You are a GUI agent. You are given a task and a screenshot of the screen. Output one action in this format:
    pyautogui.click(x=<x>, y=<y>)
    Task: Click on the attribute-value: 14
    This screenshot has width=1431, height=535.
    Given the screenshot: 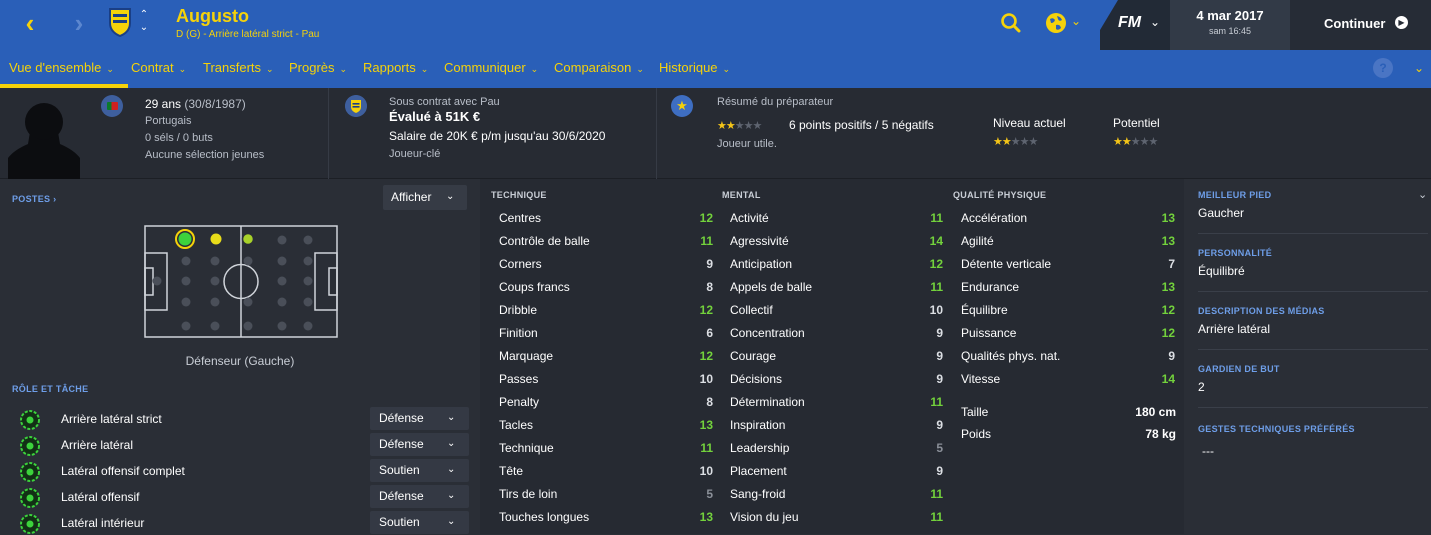 What is the action you would take?
    pyautogui.click(x=936, y=241)
    